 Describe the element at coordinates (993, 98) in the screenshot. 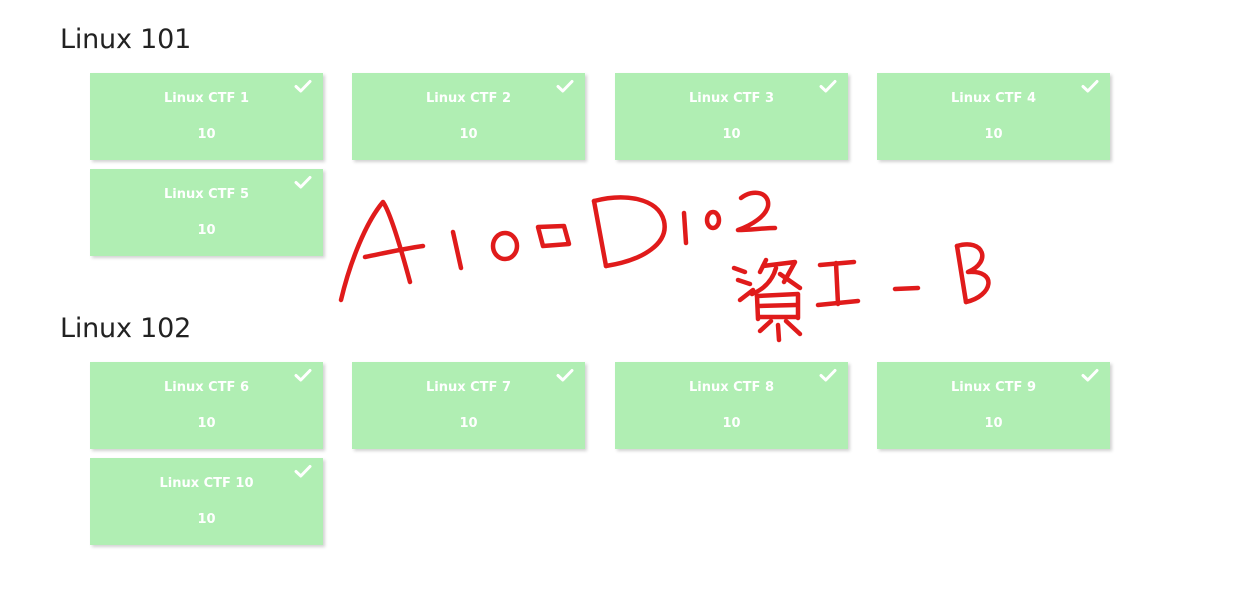

I see `challenge-name: Linux CTF 4` at that location.